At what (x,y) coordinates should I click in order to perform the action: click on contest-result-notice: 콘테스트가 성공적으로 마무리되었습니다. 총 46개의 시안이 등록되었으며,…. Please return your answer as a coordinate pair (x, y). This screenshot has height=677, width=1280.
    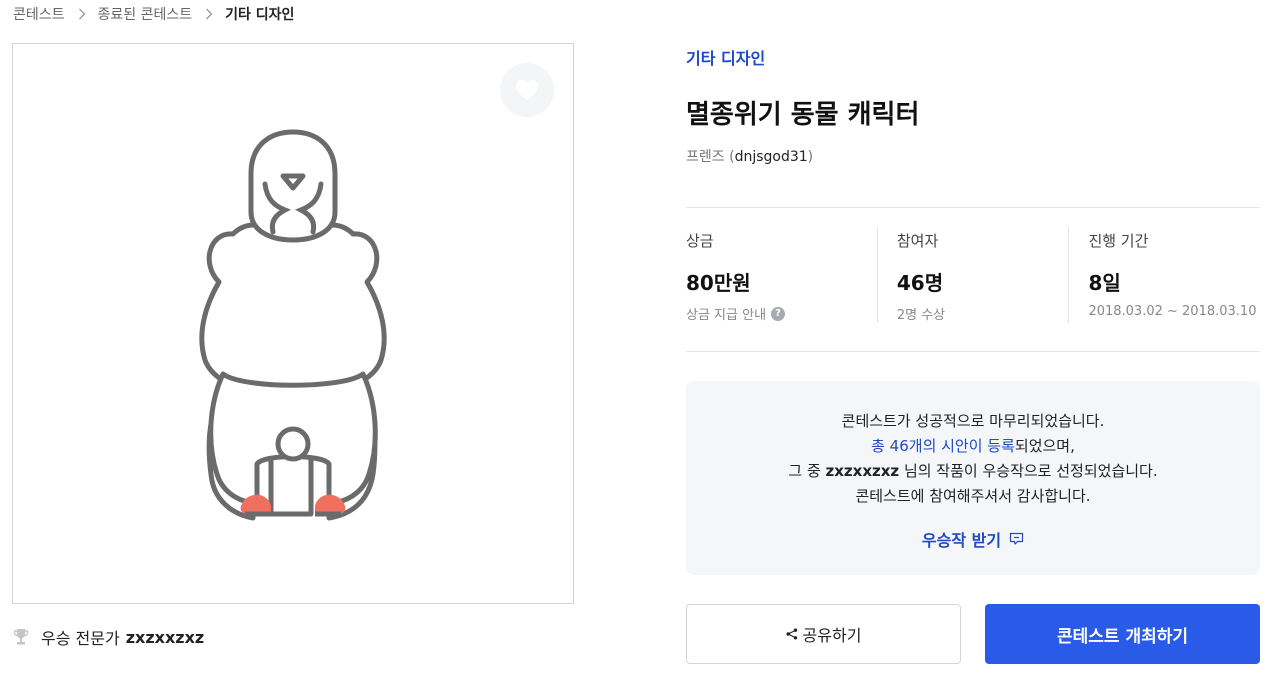
    Looking at the image, I should click on (973, 478).